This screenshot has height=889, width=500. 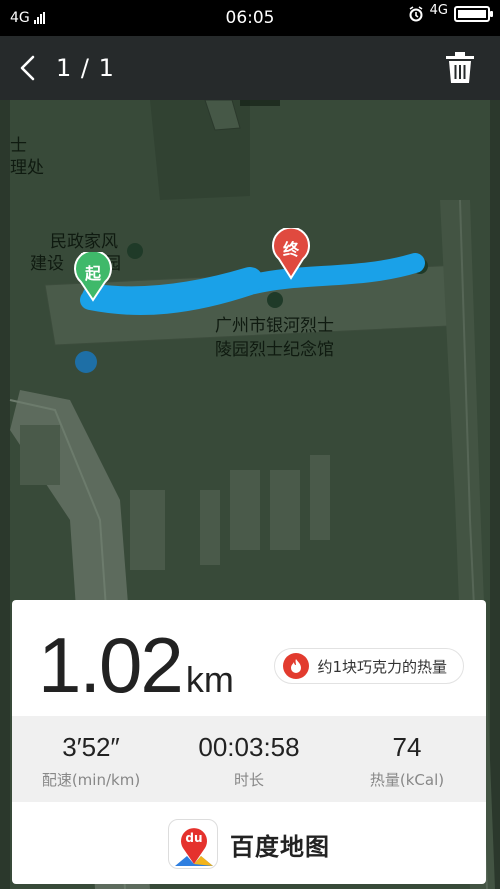 I want to click on parking-marker, so click(x=86, y=362).